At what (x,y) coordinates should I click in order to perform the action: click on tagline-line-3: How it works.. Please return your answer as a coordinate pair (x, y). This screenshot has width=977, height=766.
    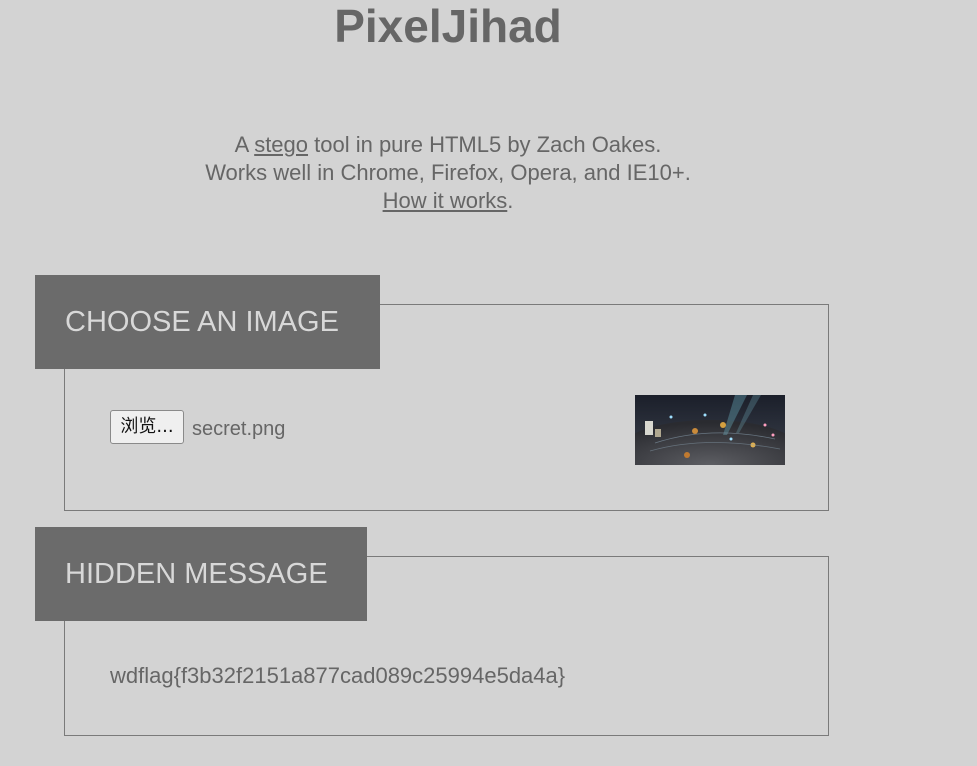
    Looking at the image, I should click on (448, 201).